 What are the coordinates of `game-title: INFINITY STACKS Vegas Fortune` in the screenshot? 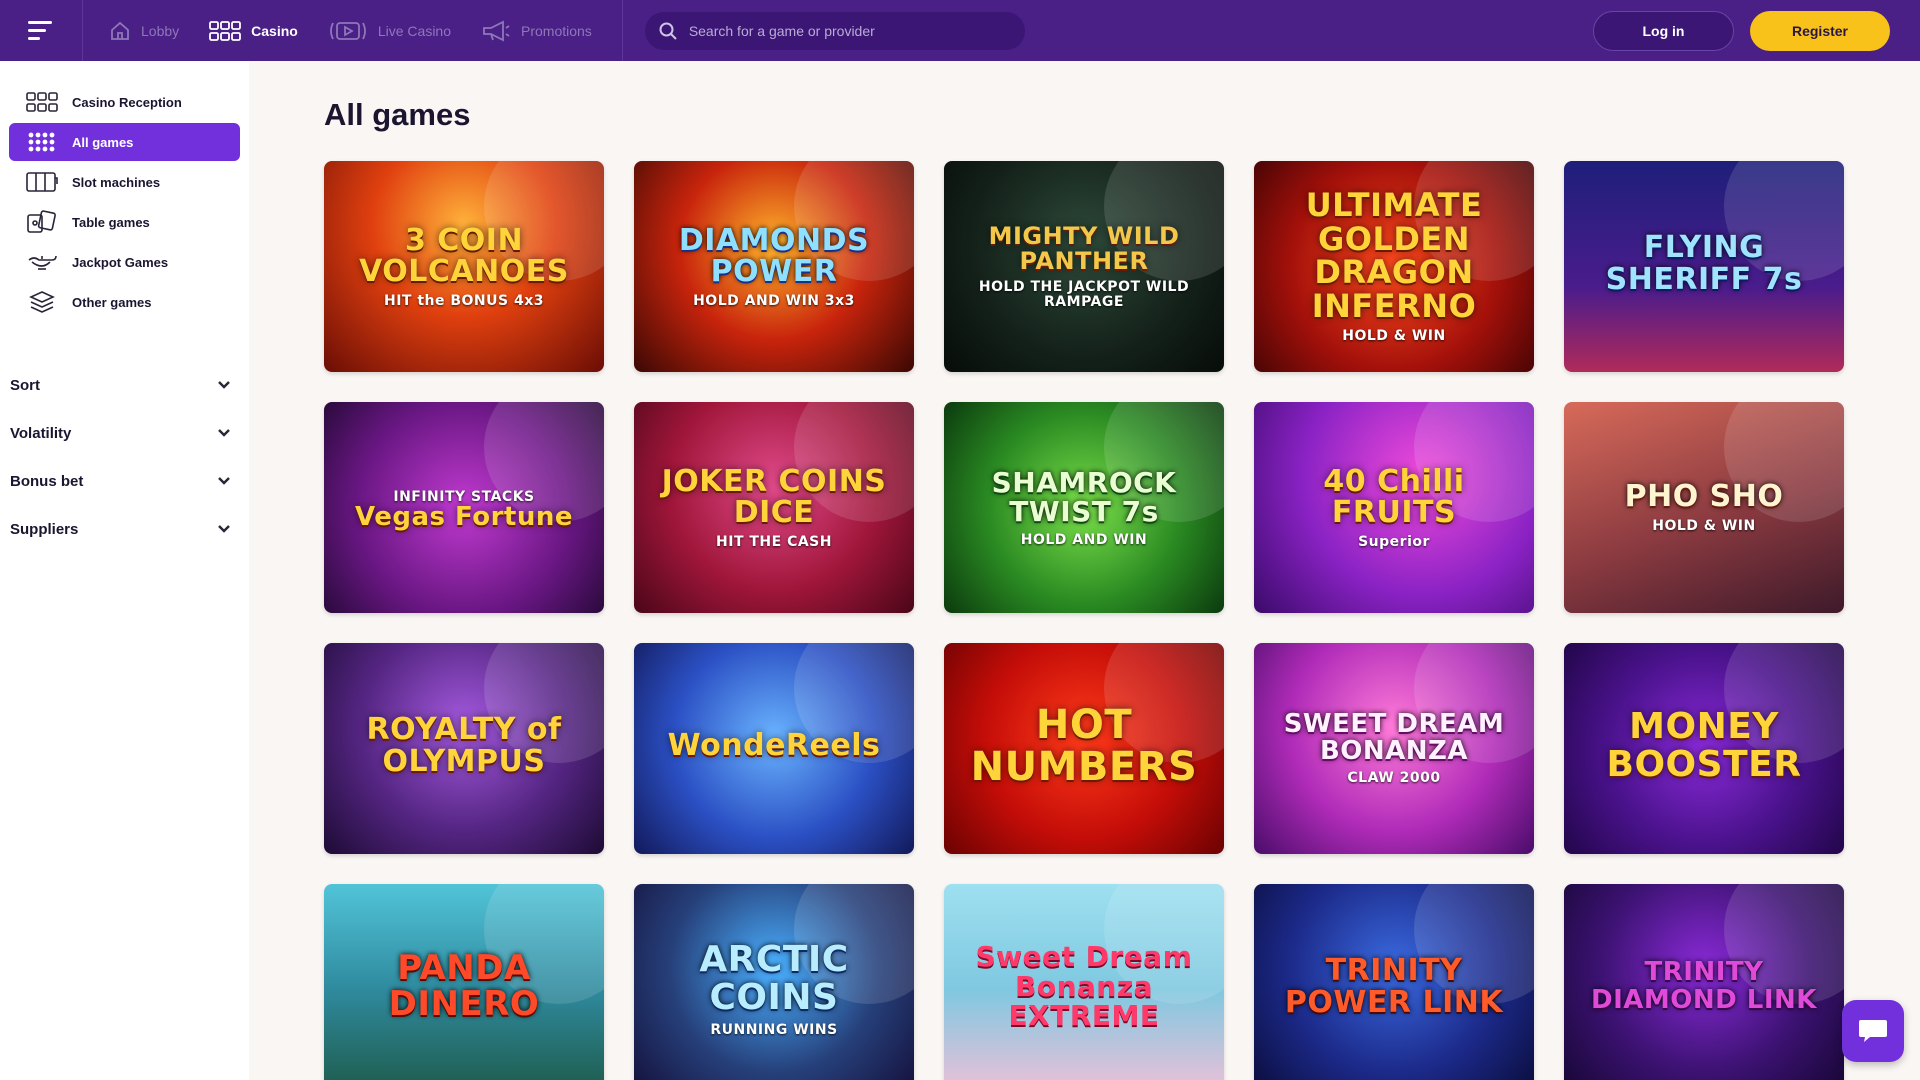 It's located at (464, 508).